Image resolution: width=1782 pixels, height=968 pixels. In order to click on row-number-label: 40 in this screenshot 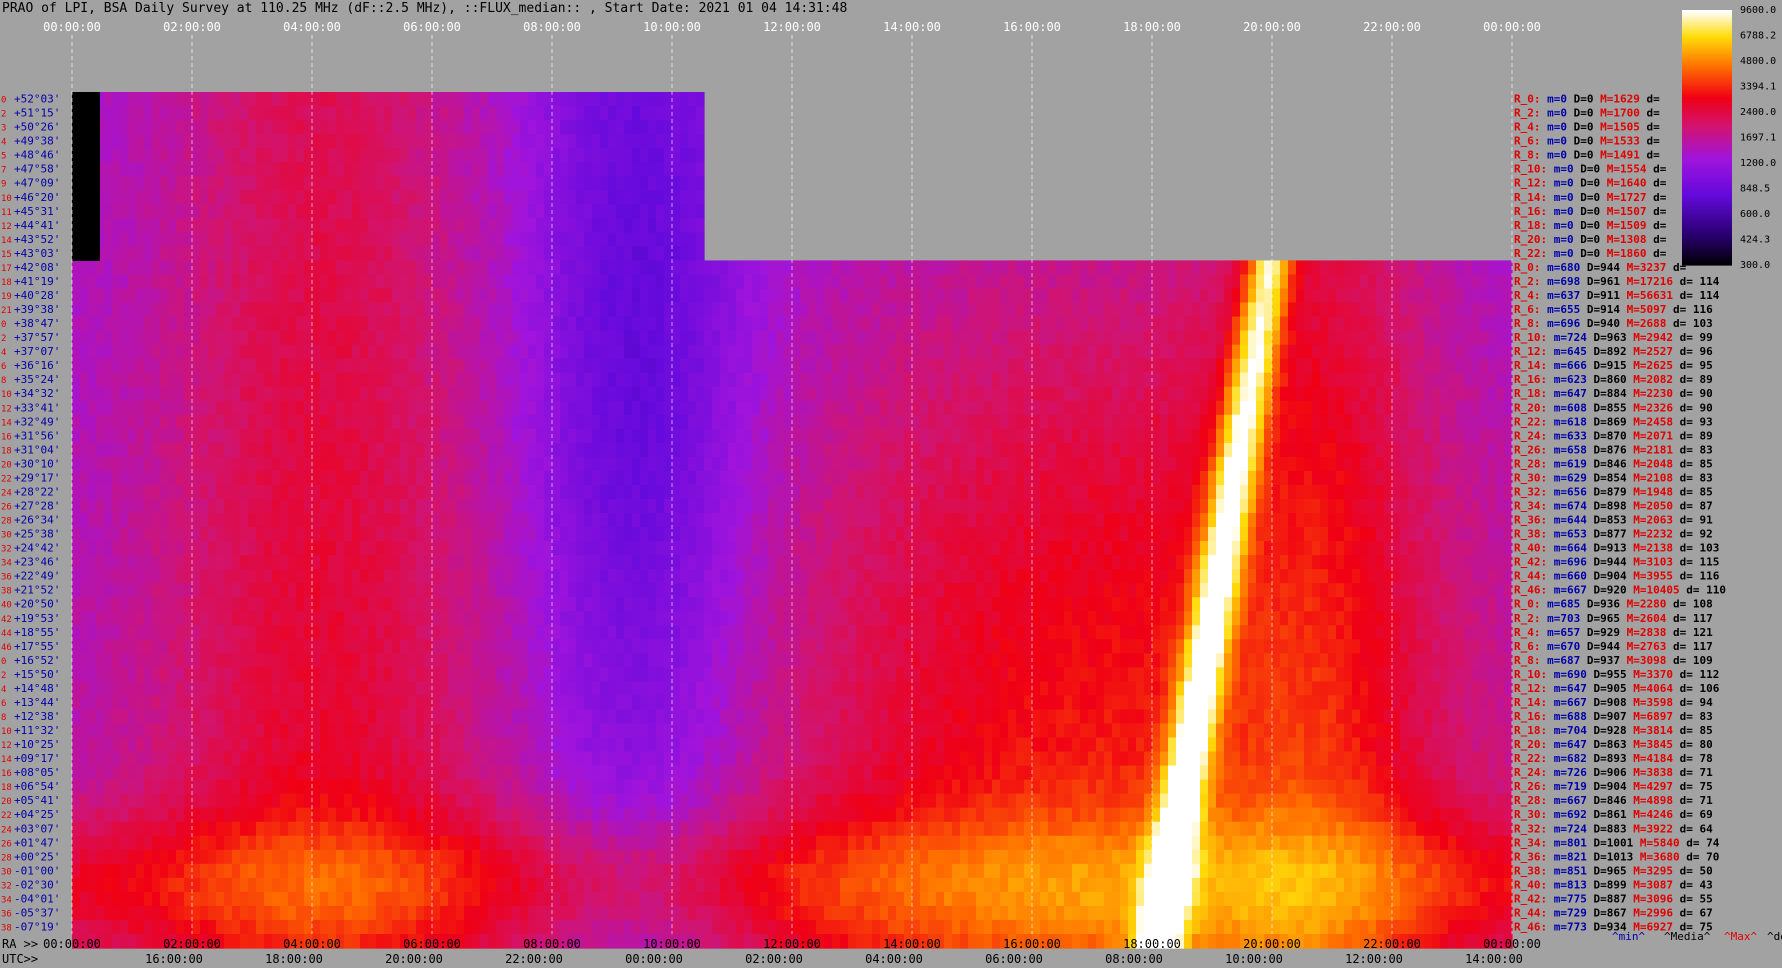, I will do `click(6, 606)`.